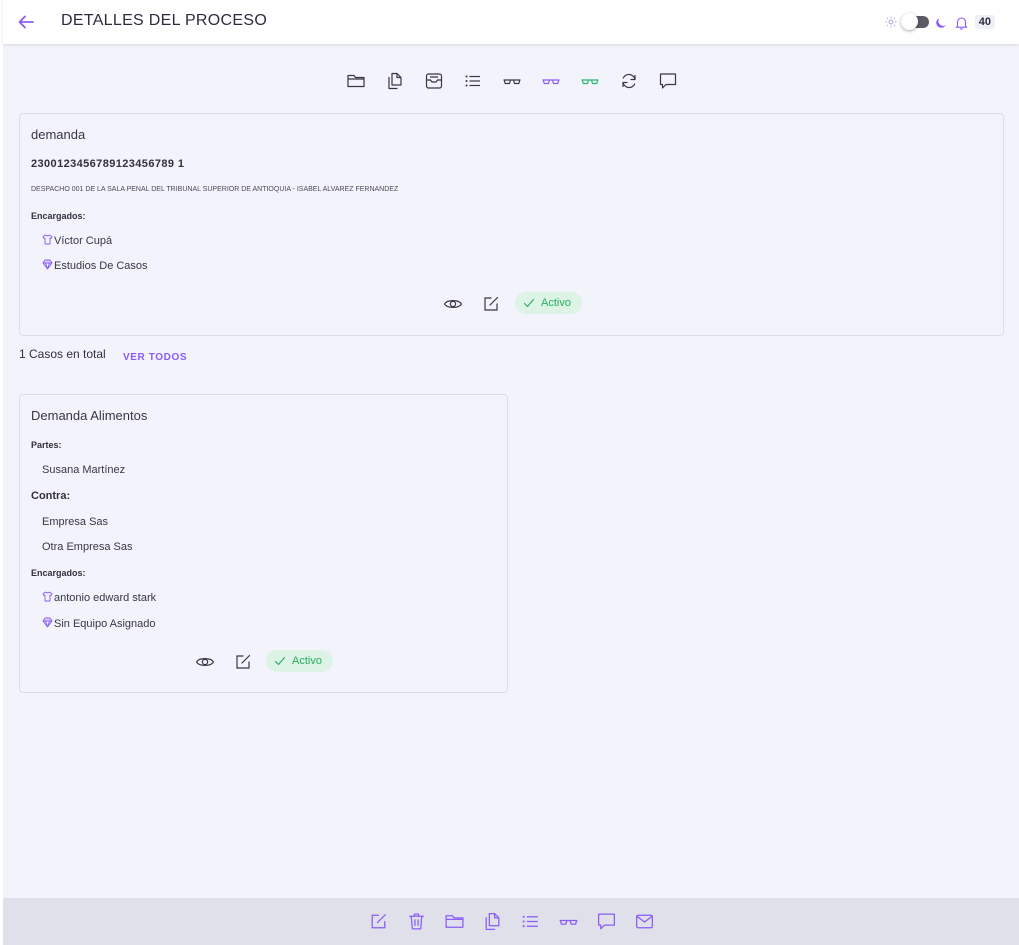 The image size is (1019, 945). Describe the element at coordinates (58, 134) in the screenshot. I see `process-type: demanda` at that location.